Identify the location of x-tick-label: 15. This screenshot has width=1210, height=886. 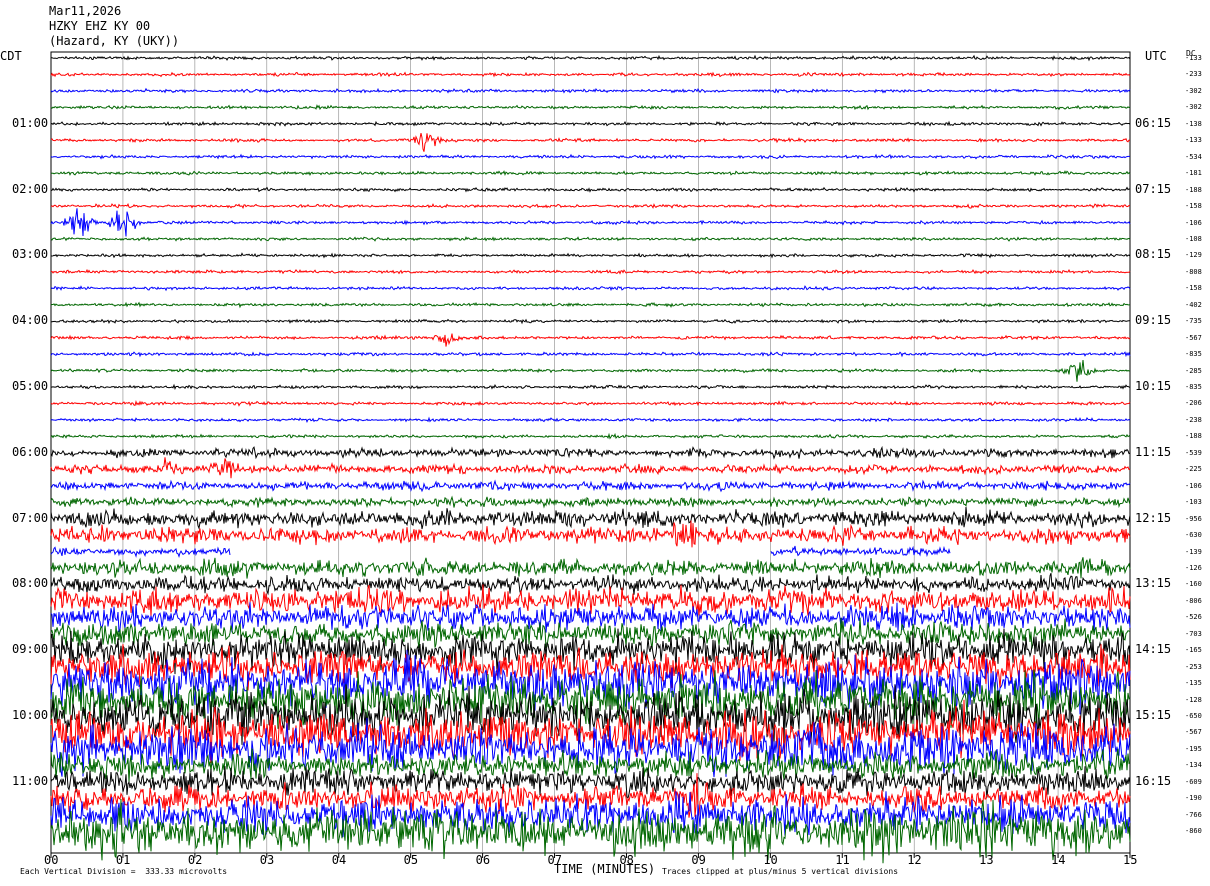
(1130, 860).